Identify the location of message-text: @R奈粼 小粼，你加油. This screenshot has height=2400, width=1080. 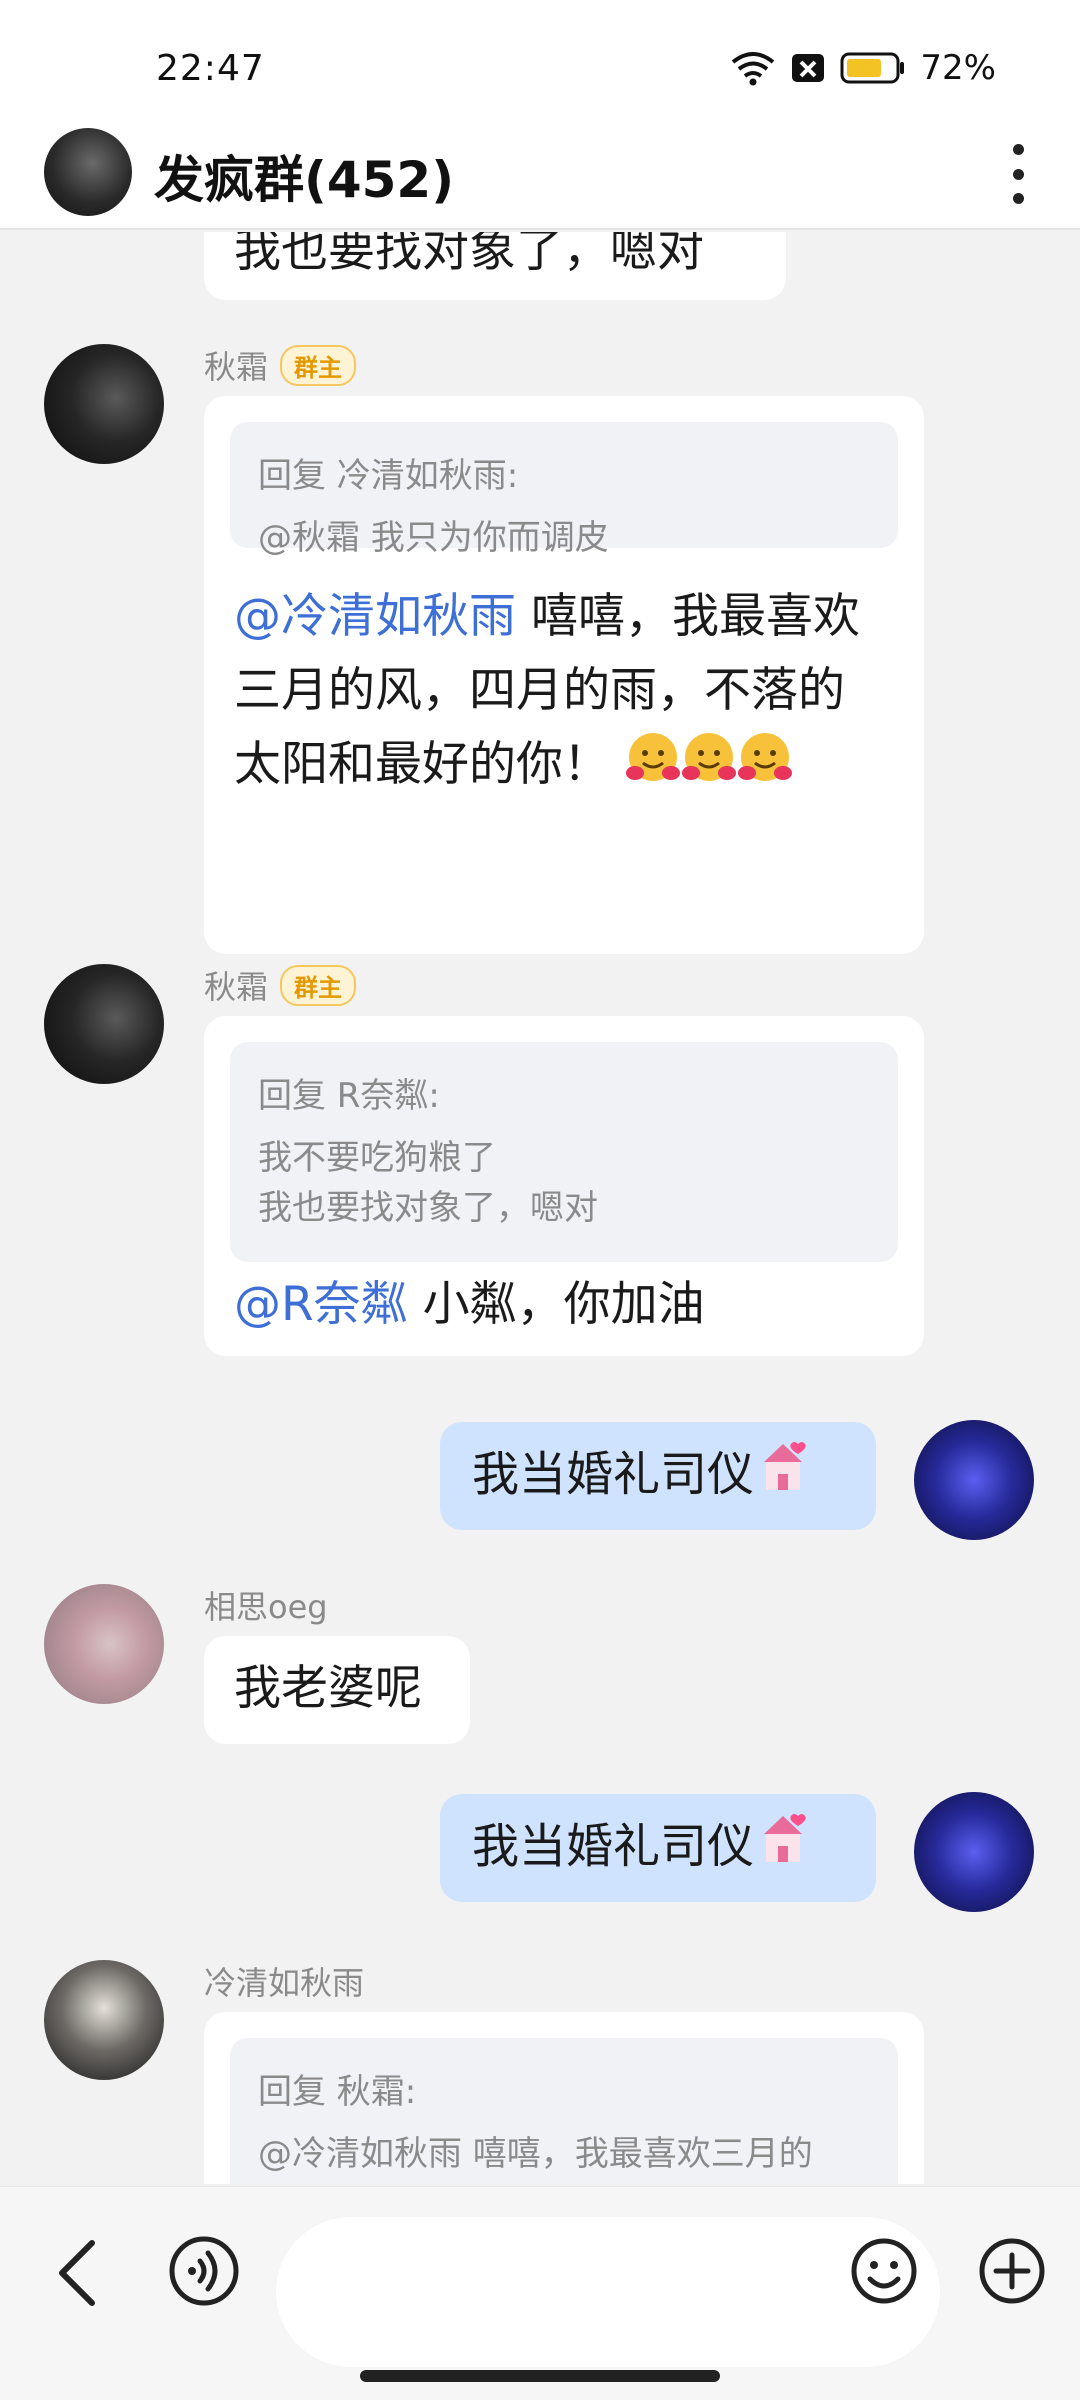
(559, 1305).